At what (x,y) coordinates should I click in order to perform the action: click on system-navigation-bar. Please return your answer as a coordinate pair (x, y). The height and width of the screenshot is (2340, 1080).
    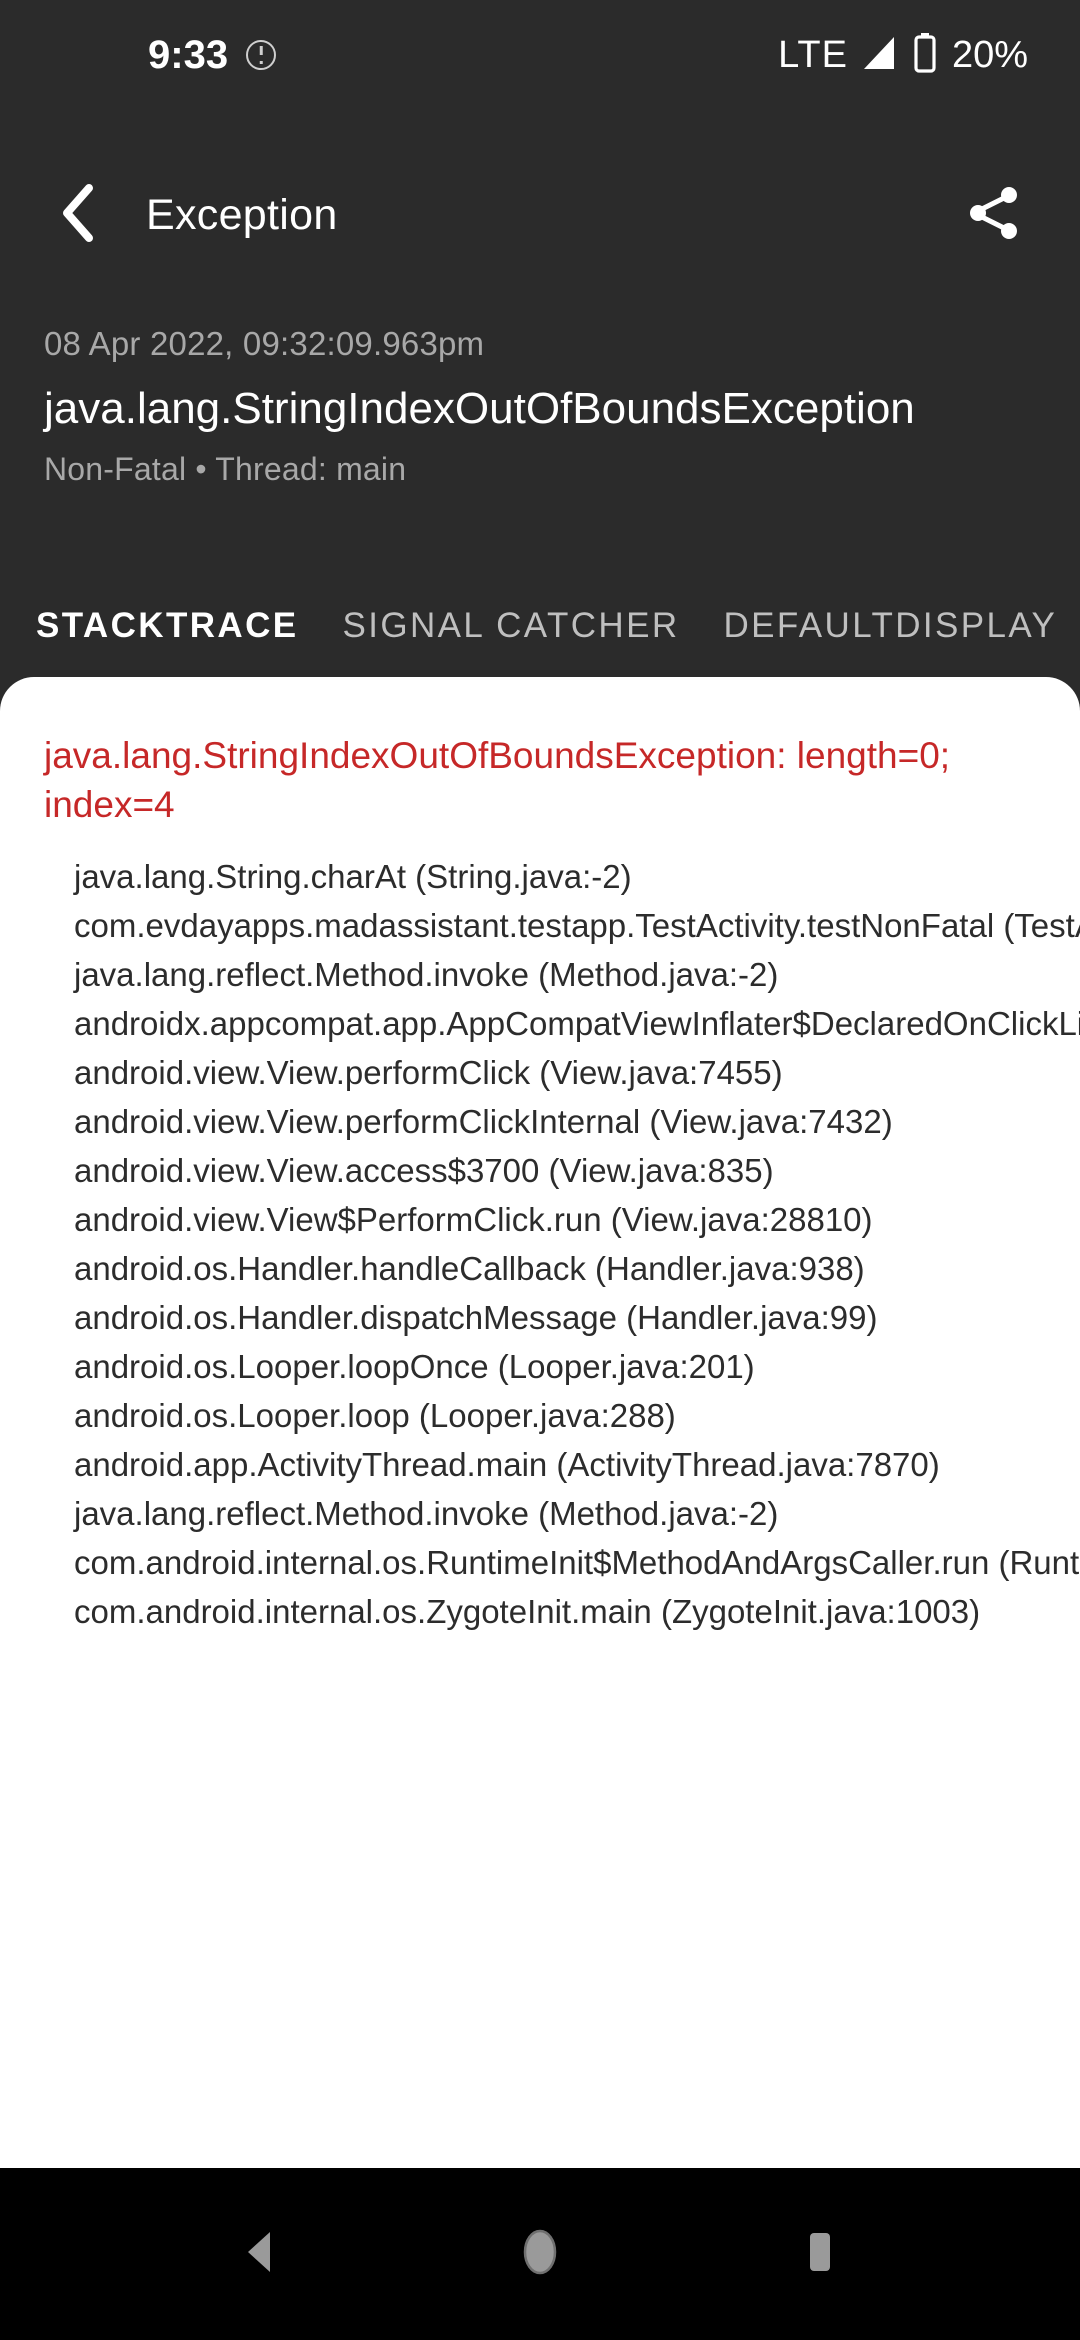
    Looking at the image, I should click on (540, 2254).